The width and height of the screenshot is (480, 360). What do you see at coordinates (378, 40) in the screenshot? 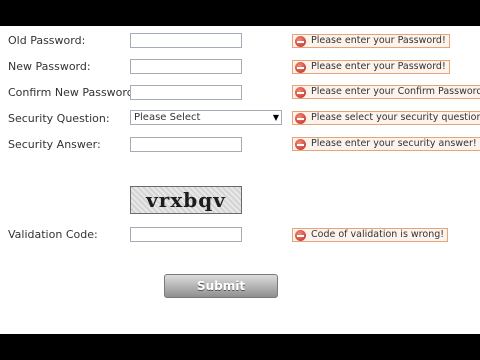
I see `old-password-error-text: Please enter your Password!` at bounding box center [378, 40].